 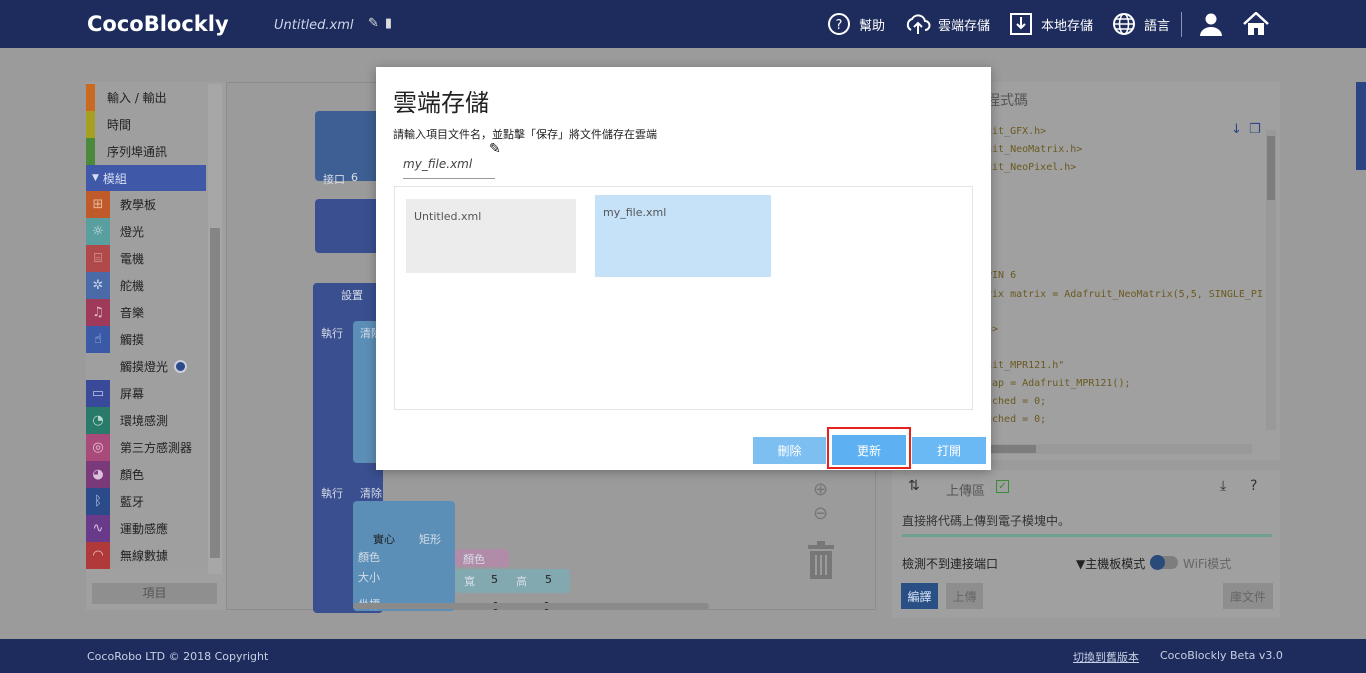 I want to click on block-label: 實心, so click(x=384, y=539).